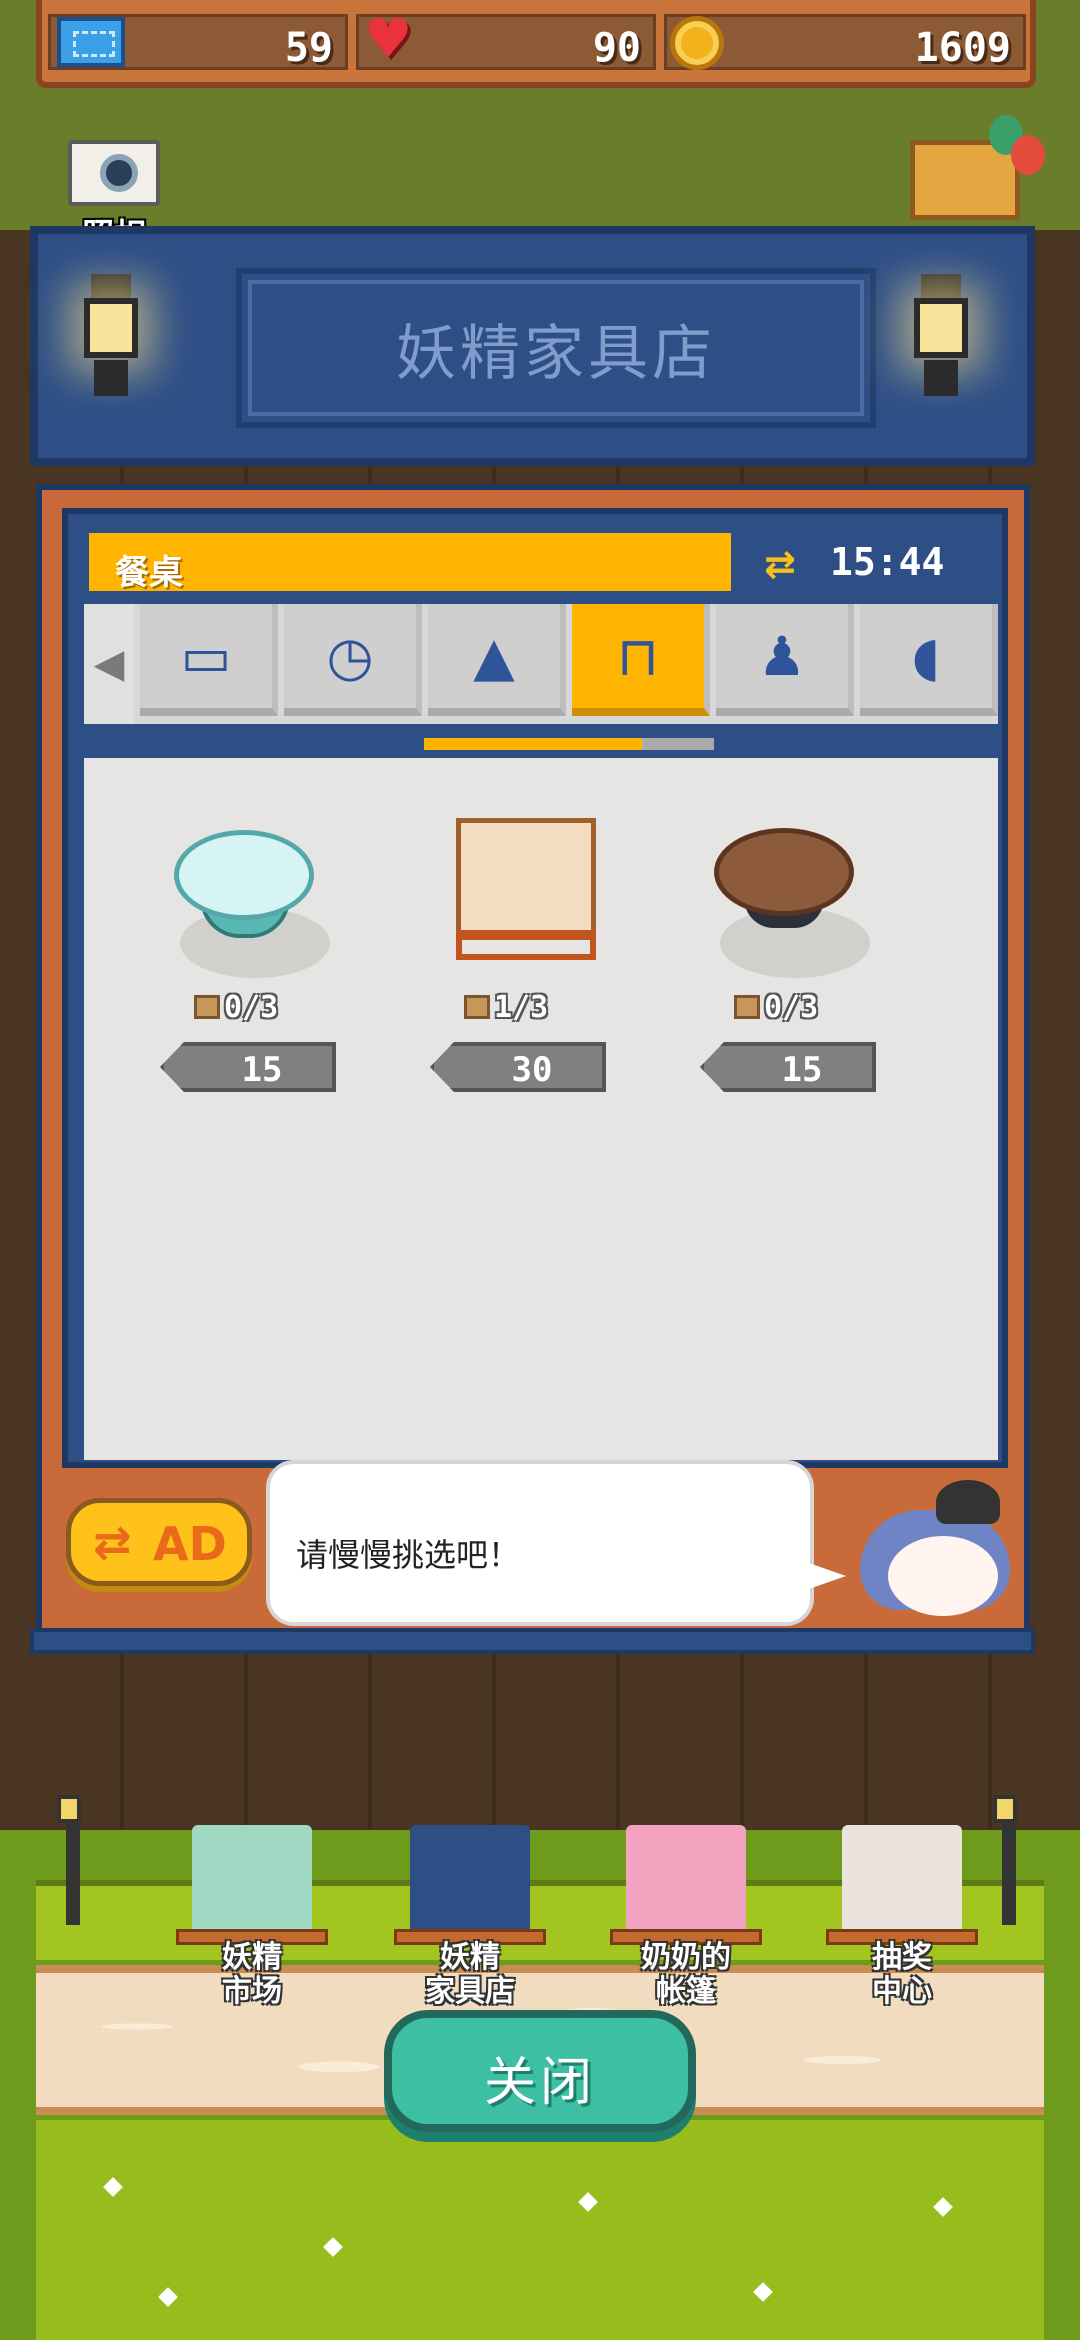  What do you see at coordinates (494, 656) in the screenshot?
I see `ceiling-lamp-icon: ▲` at bounding box center [494, 656].